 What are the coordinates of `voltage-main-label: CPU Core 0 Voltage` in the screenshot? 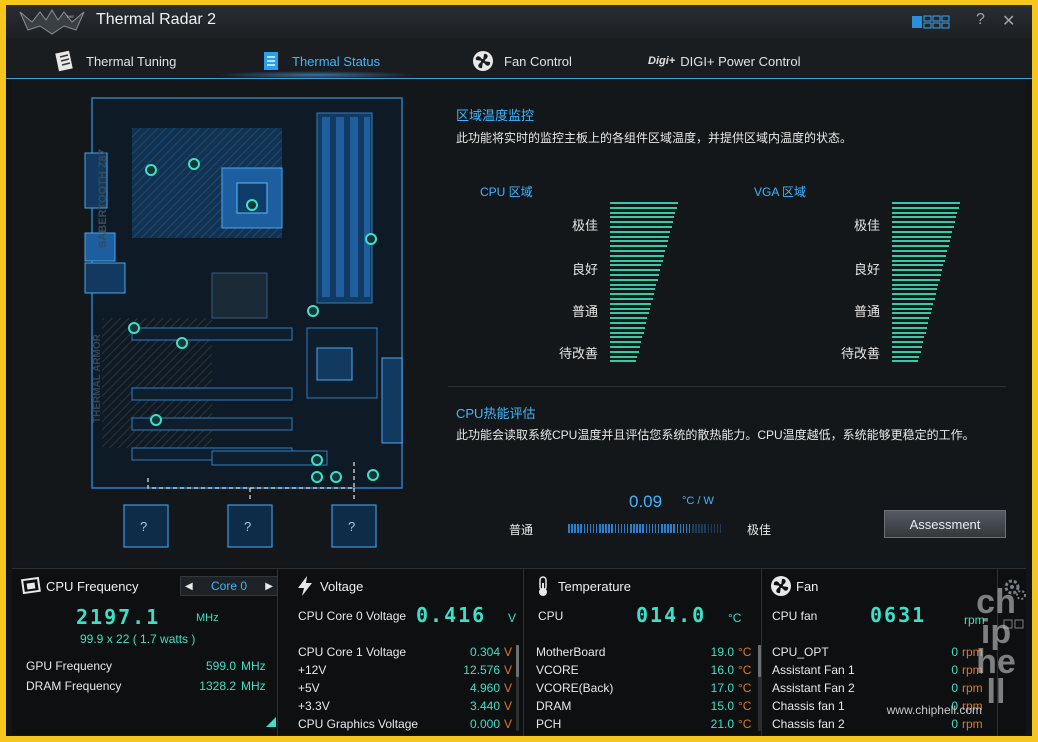 It's located at (352, 616).